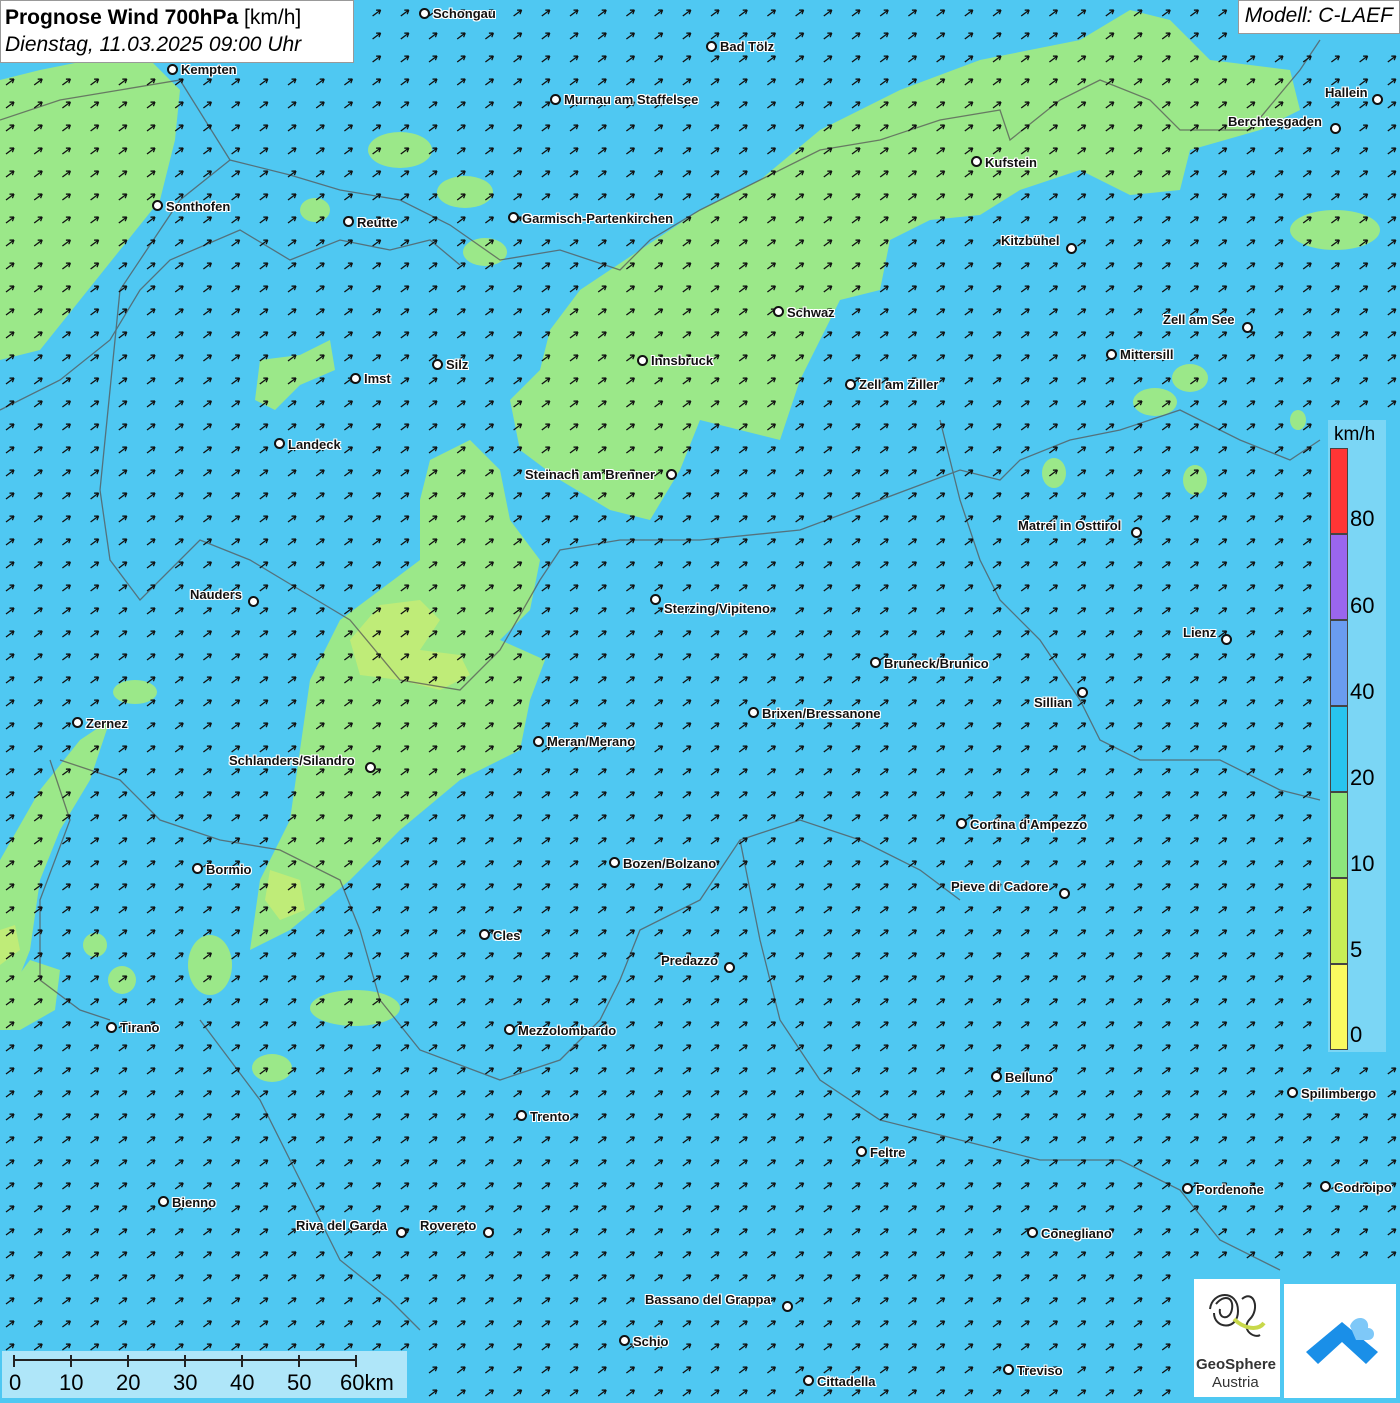  Describe the element at coordinates (682, 360) in the screenshot. I see `city-label: Innsbruck` at that location.